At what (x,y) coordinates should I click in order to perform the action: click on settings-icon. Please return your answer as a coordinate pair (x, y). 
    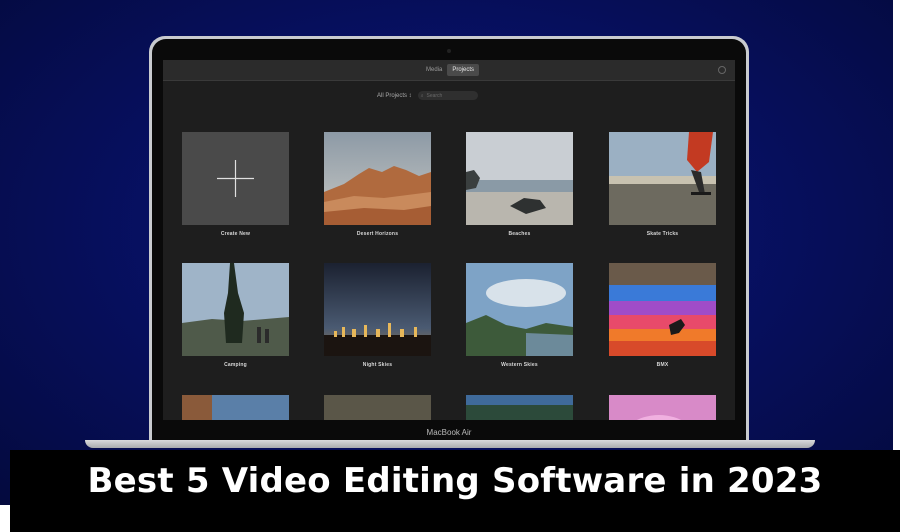
    Looking at the image, I should click on (722, 70).